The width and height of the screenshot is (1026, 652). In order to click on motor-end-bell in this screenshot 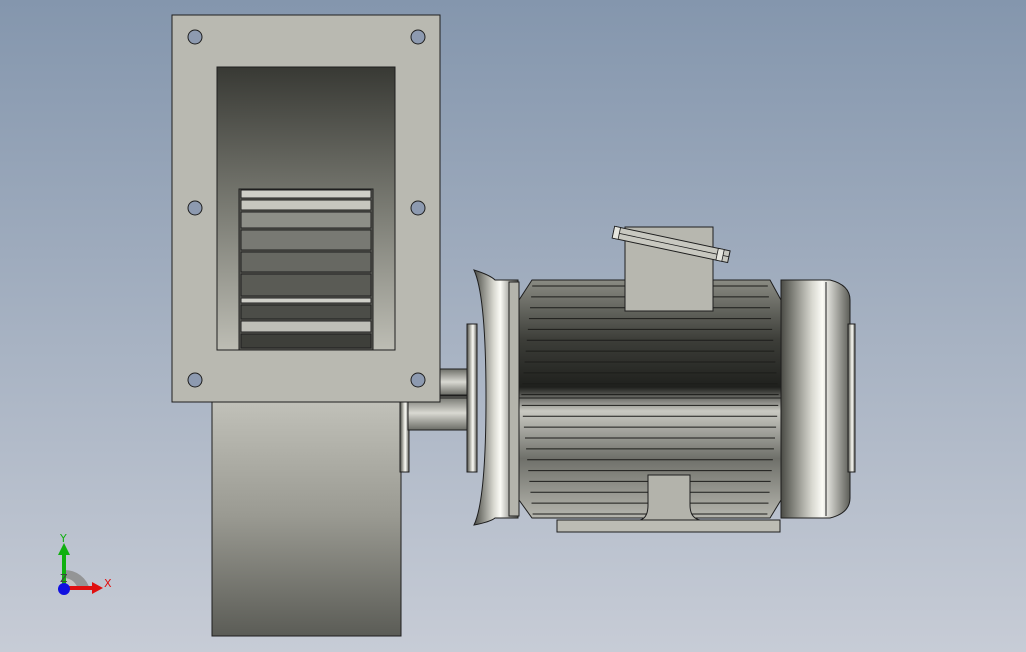, I will do `click(493, 397)`.